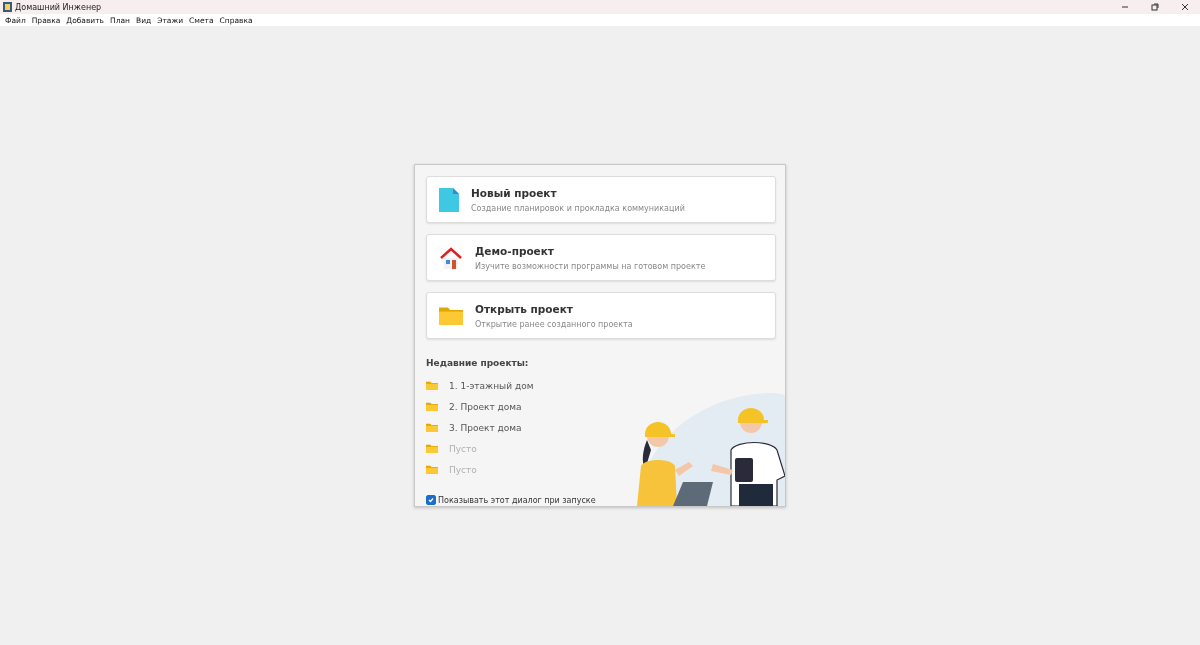 This screenshot has height=645, width=1200. What do you see at coordinates (515, 250) in the screenshot?
I see `card-title: Демо-проект` at bounding box center [515, 250].